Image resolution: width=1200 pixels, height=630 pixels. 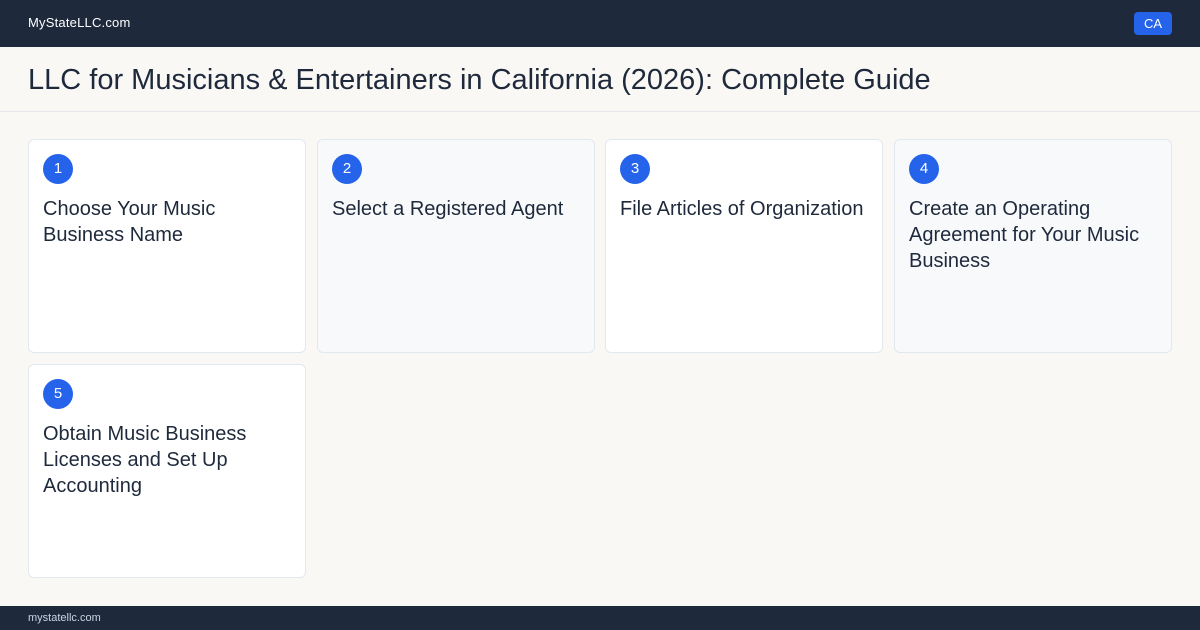 I want to click on state-badge: CA, so click(x=1153, y=23).